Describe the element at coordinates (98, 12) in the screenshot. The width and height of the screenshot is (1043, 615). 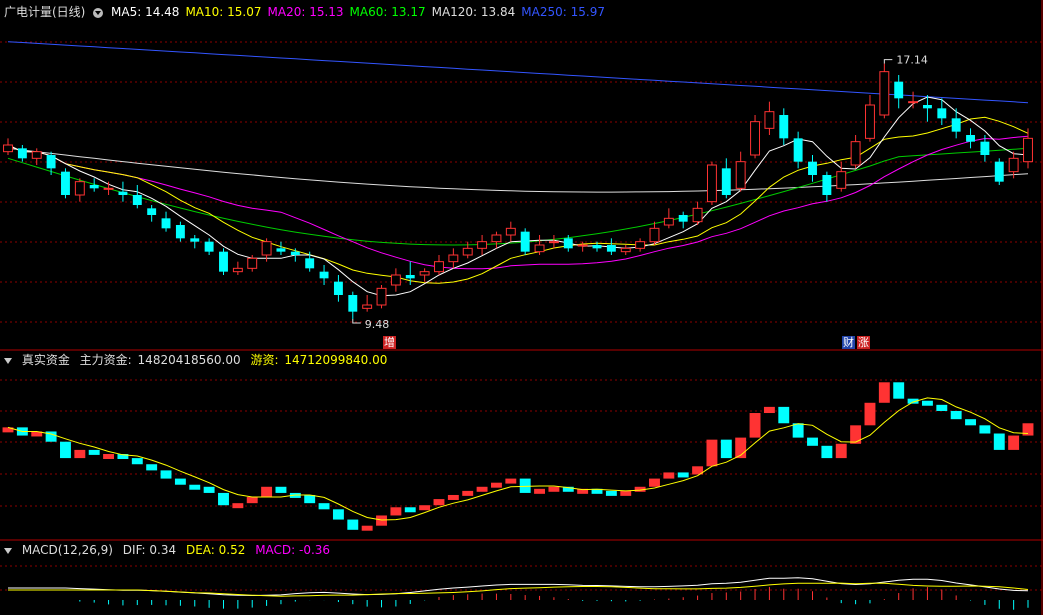
I see `collapse-icon` at that location.